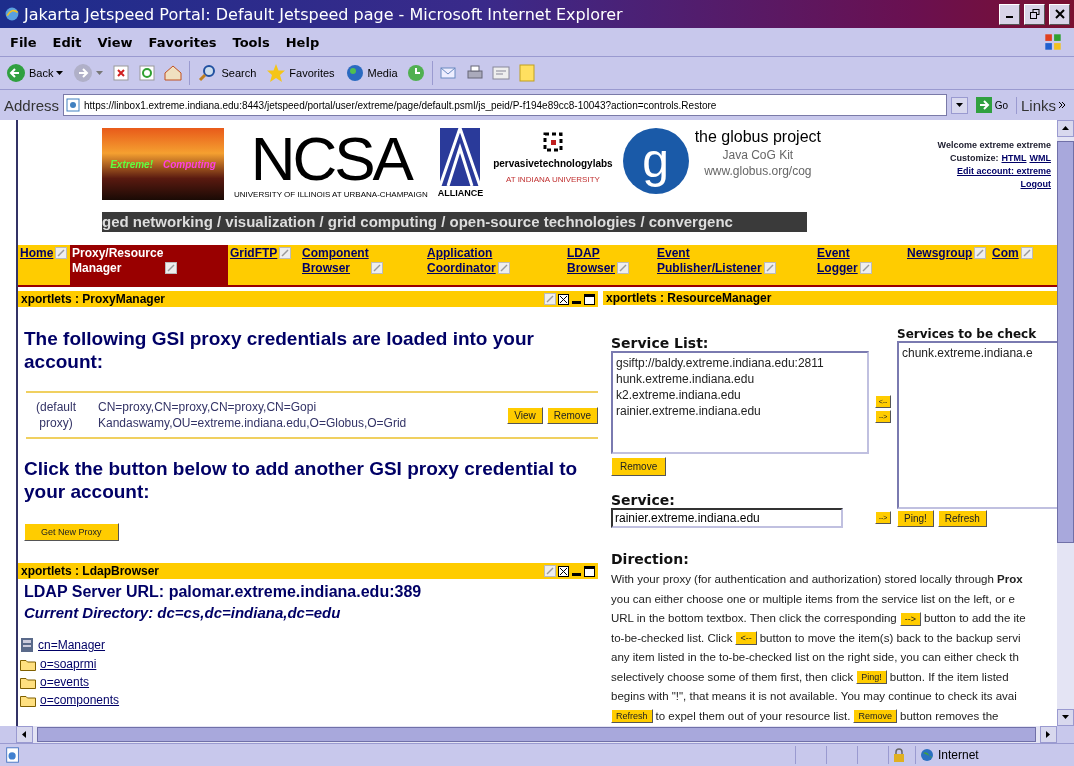 The width and height of the screenshot is (1074, 766). Describe the element at coordinates (632, 716) in the screenshot. I see `inline-button: Refresh` at that location.